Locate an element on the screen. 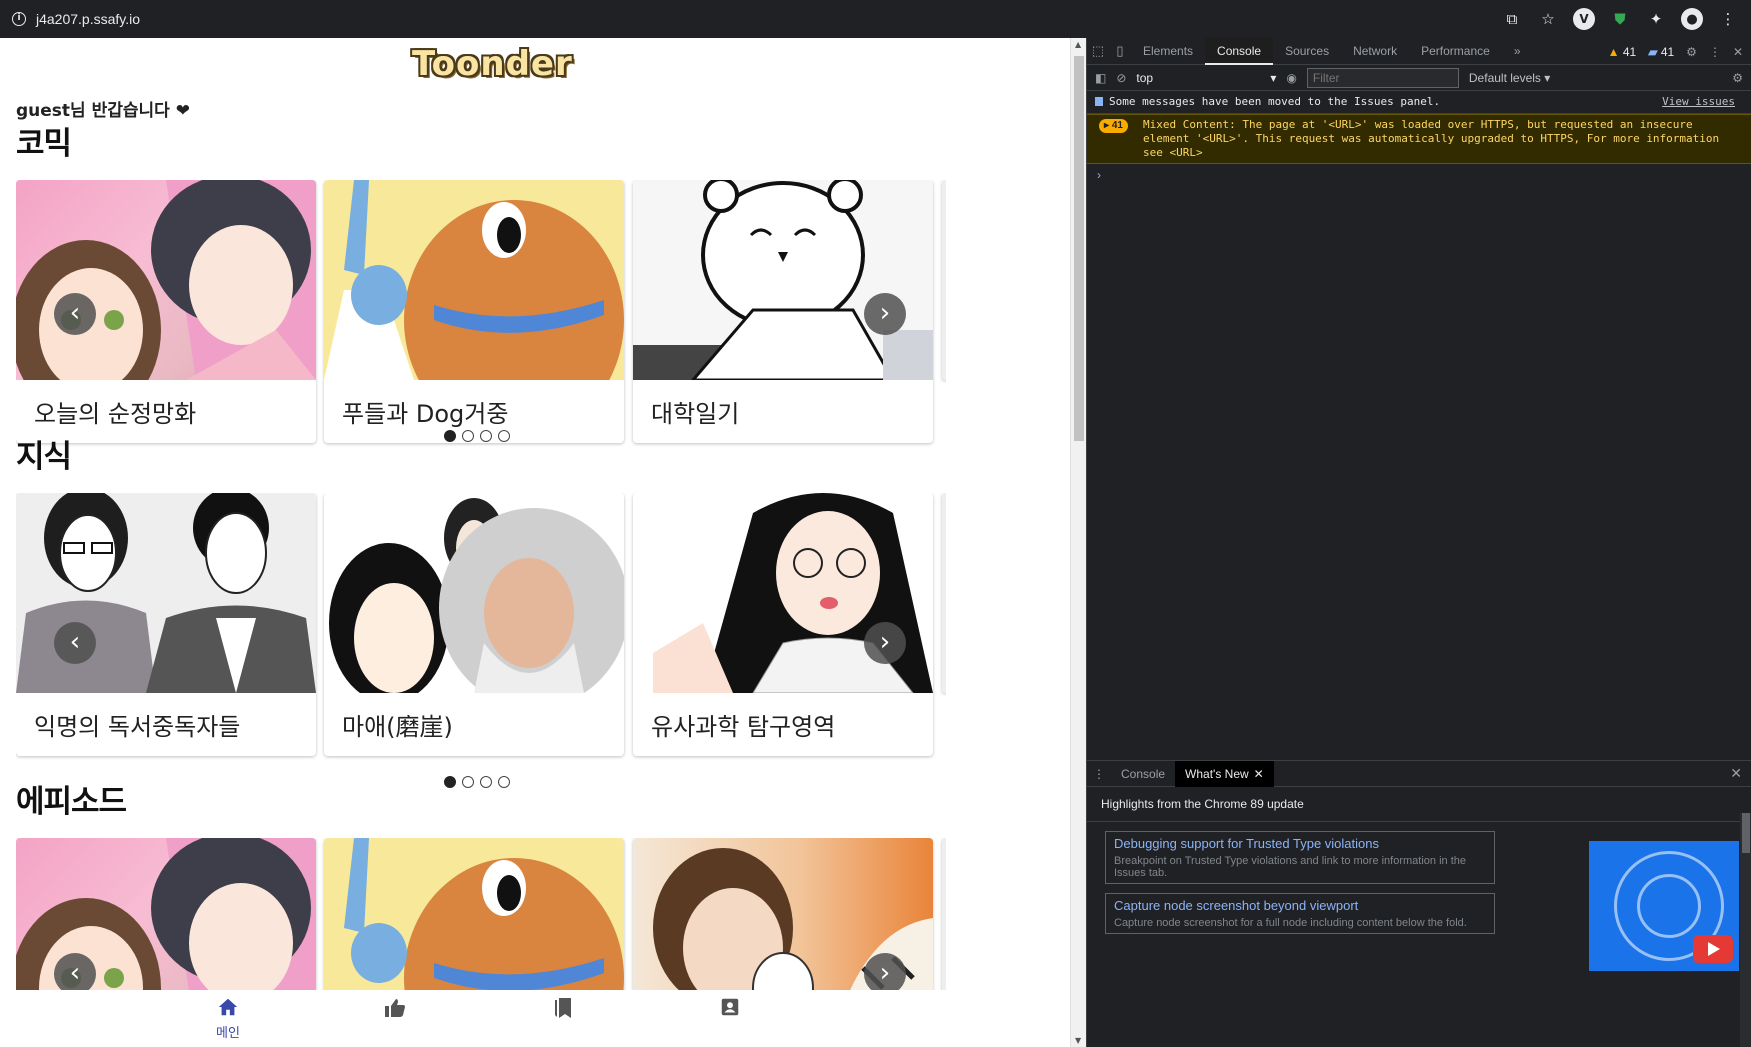  tab-network: Network is located at coordinates (1375, 51).